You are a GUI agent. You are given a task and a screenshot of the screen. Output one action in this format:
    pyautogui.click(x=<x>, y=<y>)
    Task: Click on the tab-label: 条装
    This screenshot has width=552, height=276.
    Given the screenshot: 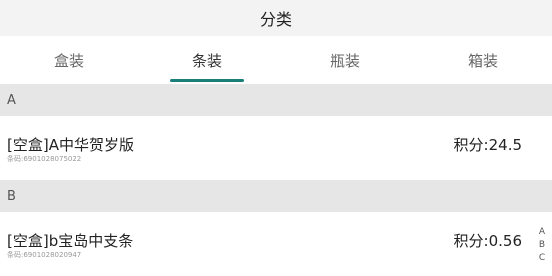 What is the action you would take?
    pyautogui.click(x=206, y=60)
    